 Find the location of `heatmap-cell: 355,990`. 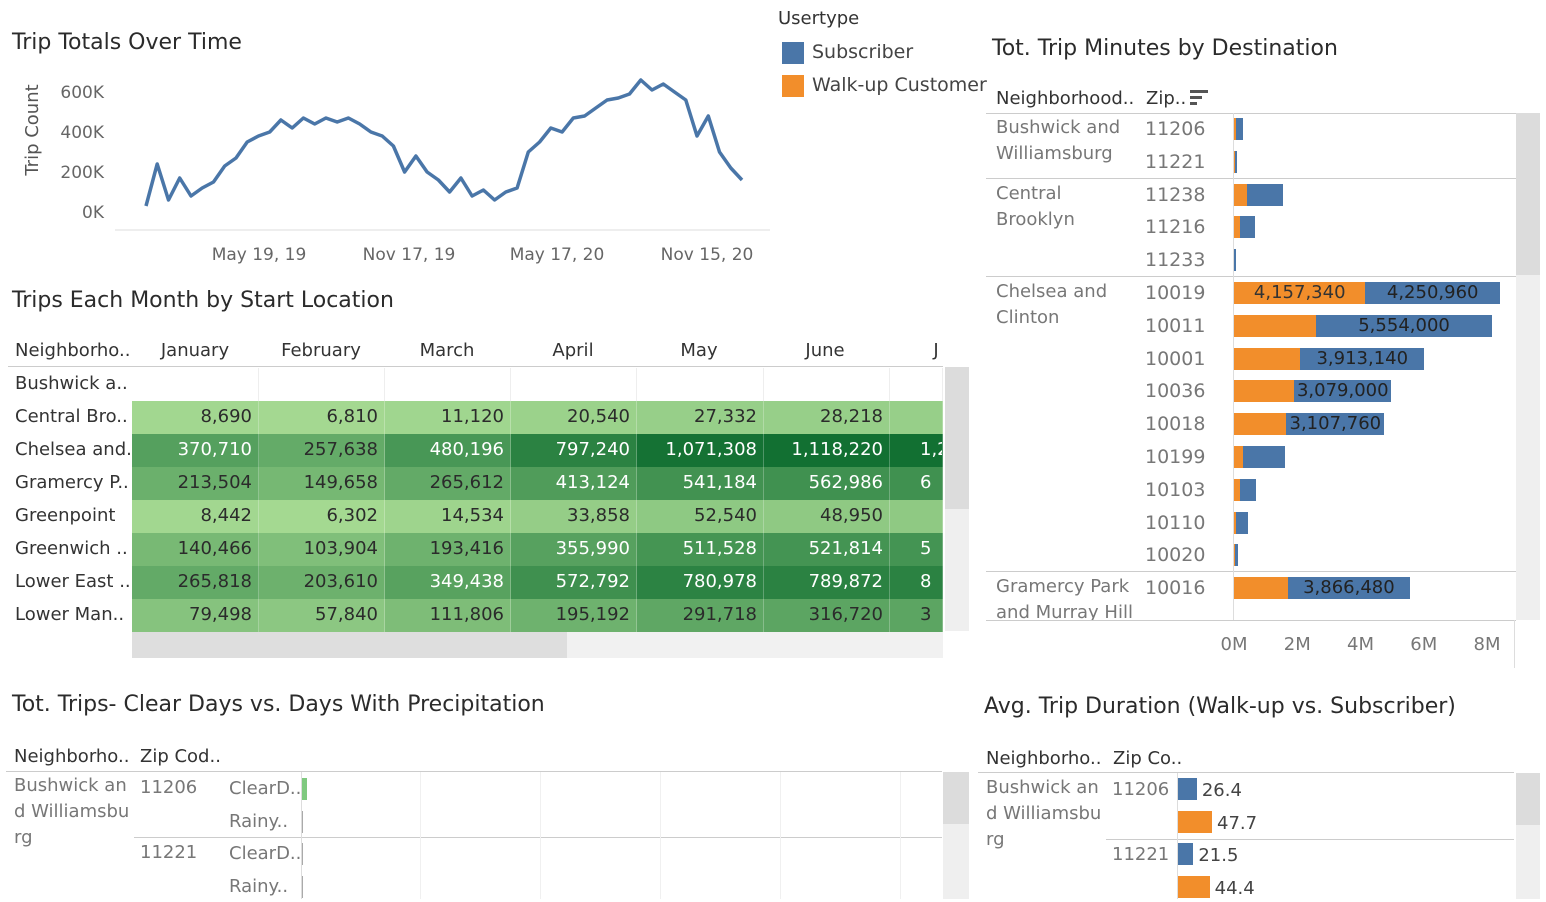

heatmap-cell: 355,990 is located at coordinates (574, 549).